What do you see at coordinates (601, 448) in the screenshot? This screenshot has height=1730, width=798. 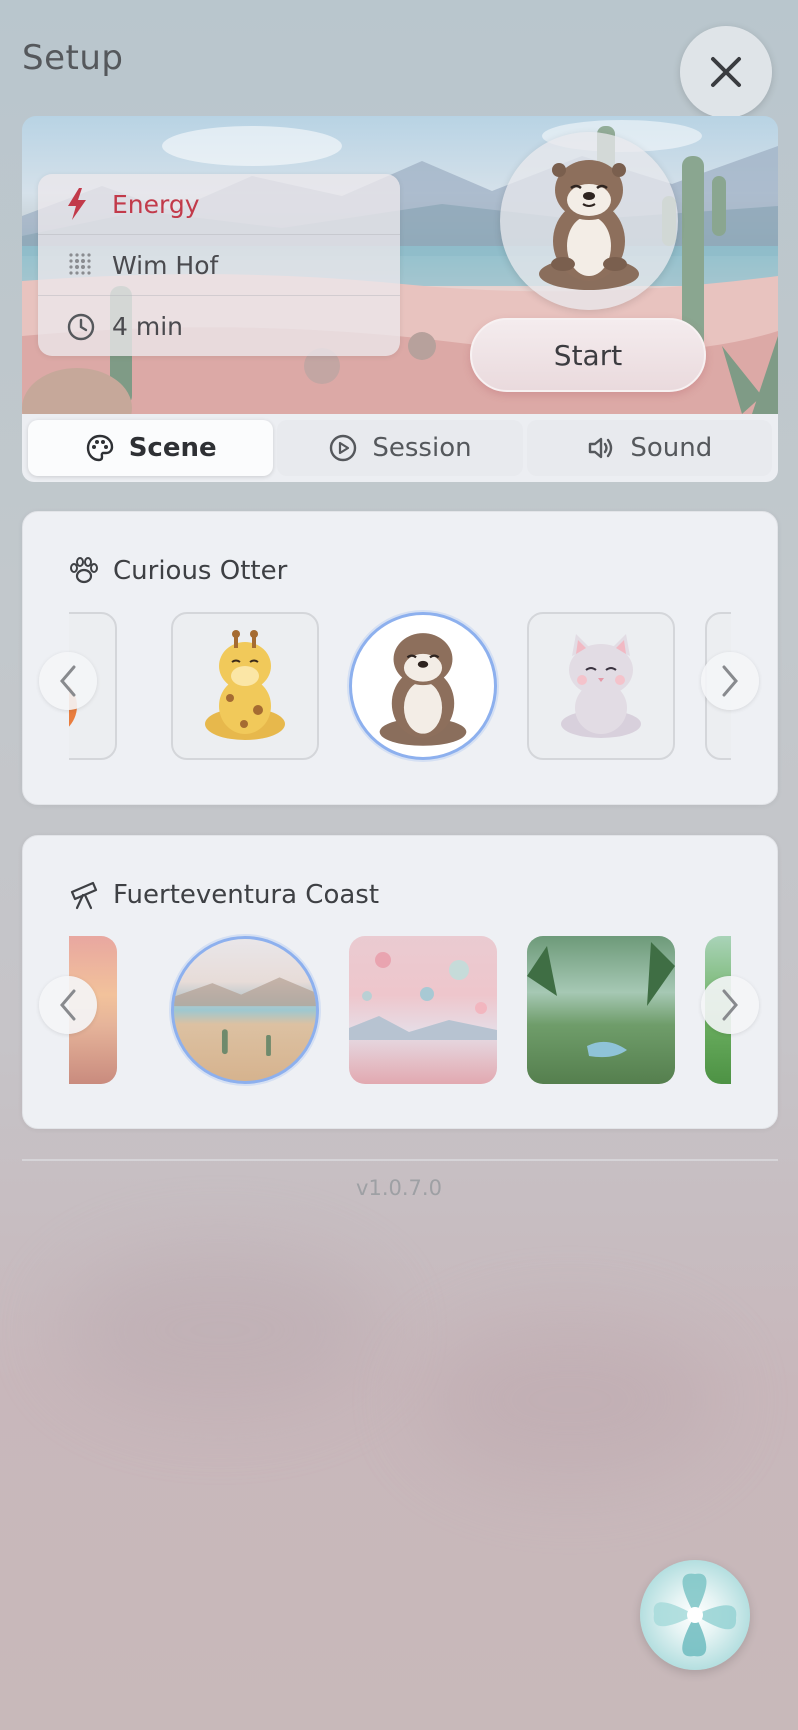 I see `speaker-icon` at bounding box center [601, 448].